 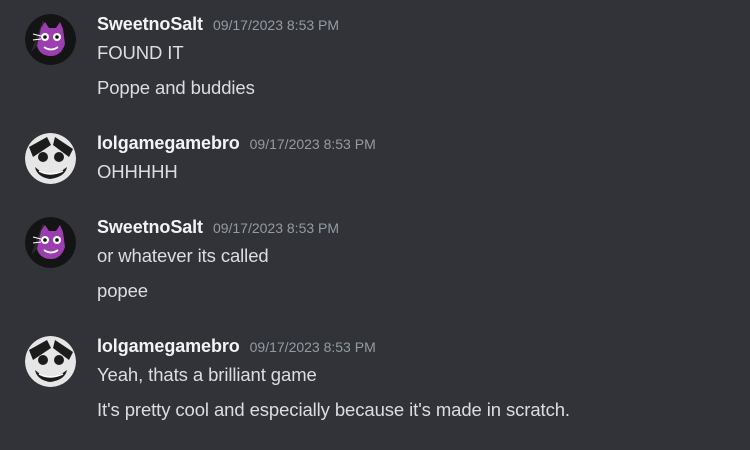 What do you see at coordinates (183, 255) in the screenshot?
I see `message-text: or whatever its called` at bounding box center [183, 255].